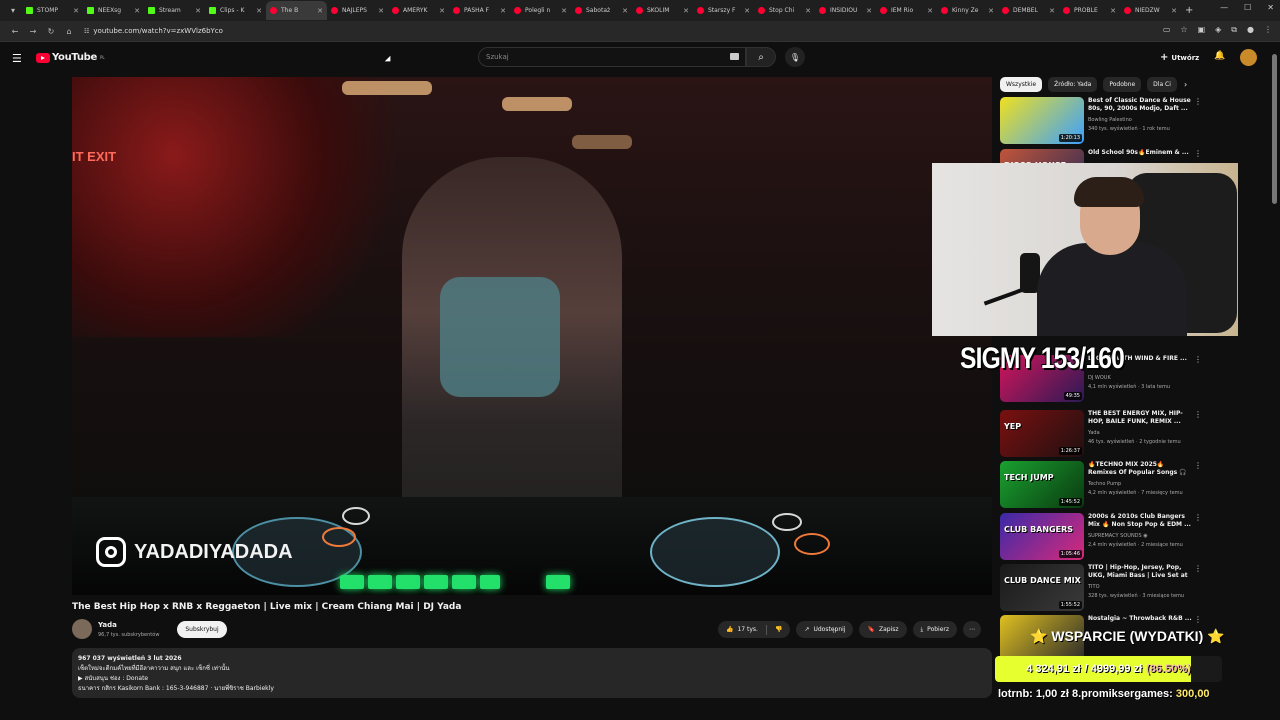 Image resolution: width=1280 pixels, height=720 pixels. Describe the element at coordinates (1110, 120) in the screenshot. I see `recommended-channel: Bowling Palestino` at that location.